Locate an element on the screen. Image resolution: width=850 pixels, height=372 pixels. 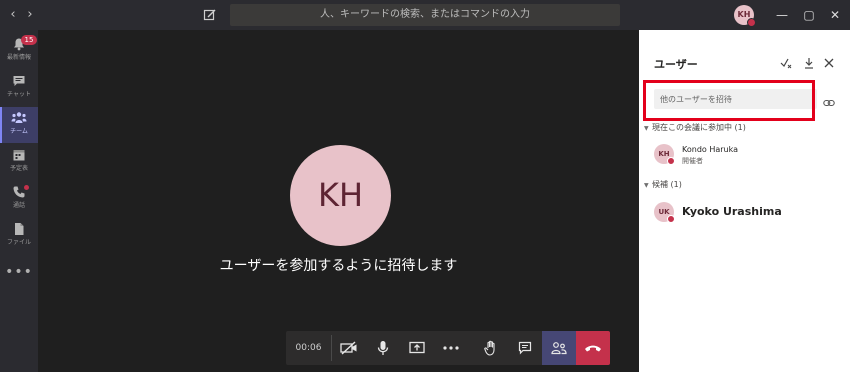
camera-off-icon is located at coordinates (348, 348).